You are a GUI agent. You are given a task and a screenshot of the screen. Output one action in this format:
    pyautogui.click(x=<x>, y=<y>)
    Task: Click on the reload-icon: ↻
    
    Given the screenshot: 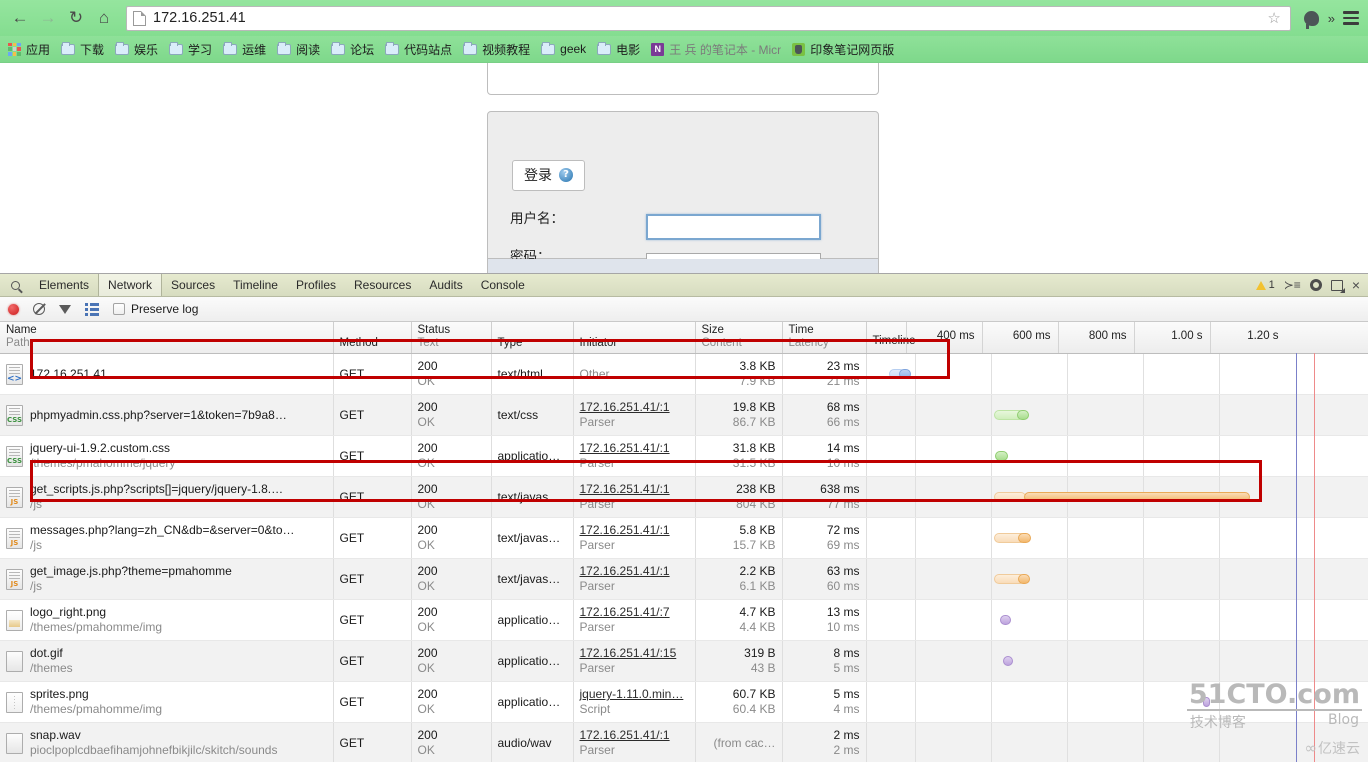 What is the action you would take?
    pyautogui.click(x=76, y=18)
    